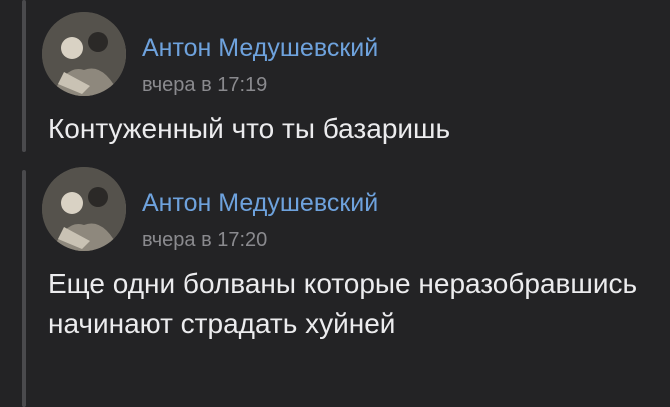 The width and height of the screenshot is (670, 407). Describe the element at coordinates (204, 85) in the screenshot. I see `comment-time: вчера в 17:19` at that location.